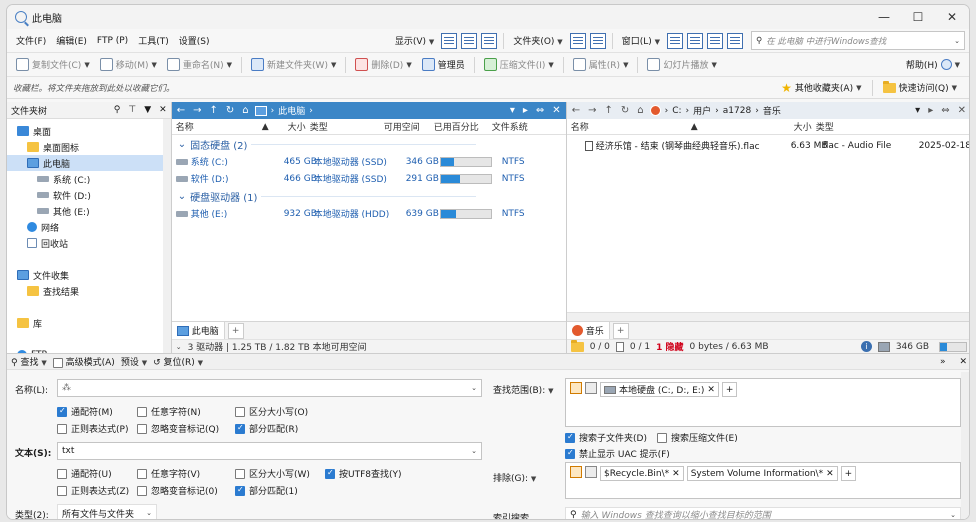 This screenshot has width=976, height=522. Describe the element at coordinates (89, 323) in the screenshot. I see `tree-item: 库` at that location.